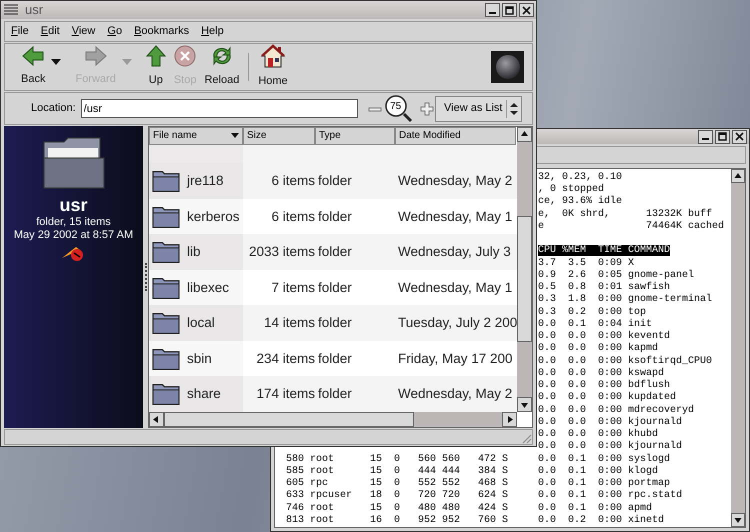  Describe the element at coordinates (281, 252) in the screenshot. I see `file-size: 2033 items` at that location.